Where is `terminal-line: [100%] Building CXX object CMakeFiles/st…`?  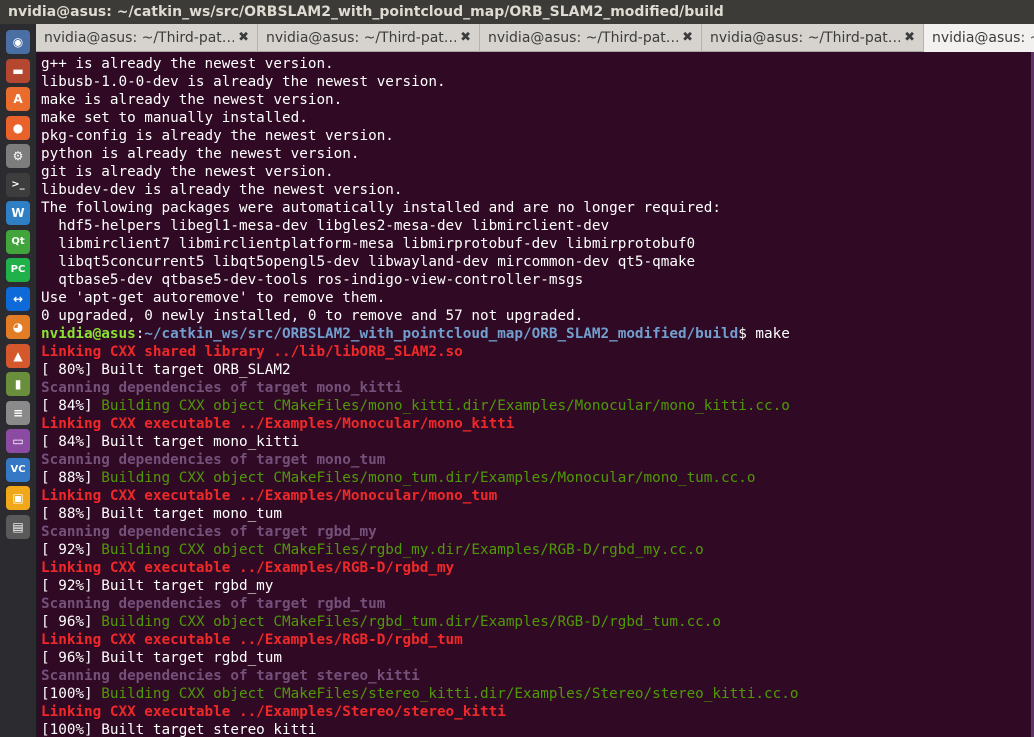 terminal-line: [100%] Building CXX object CMakeFiles/st… is located at coordinates (537, 694).